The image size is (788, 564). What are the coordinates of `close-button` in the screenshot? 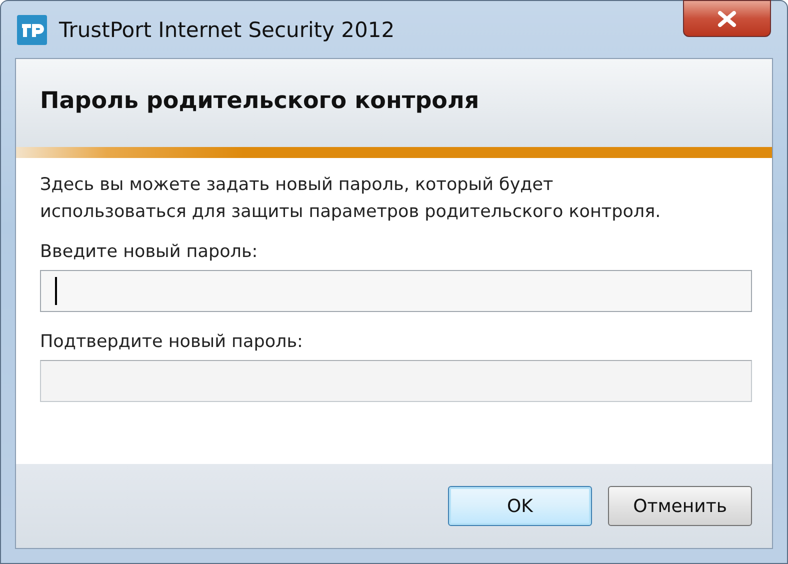 It's located at (727, 18).